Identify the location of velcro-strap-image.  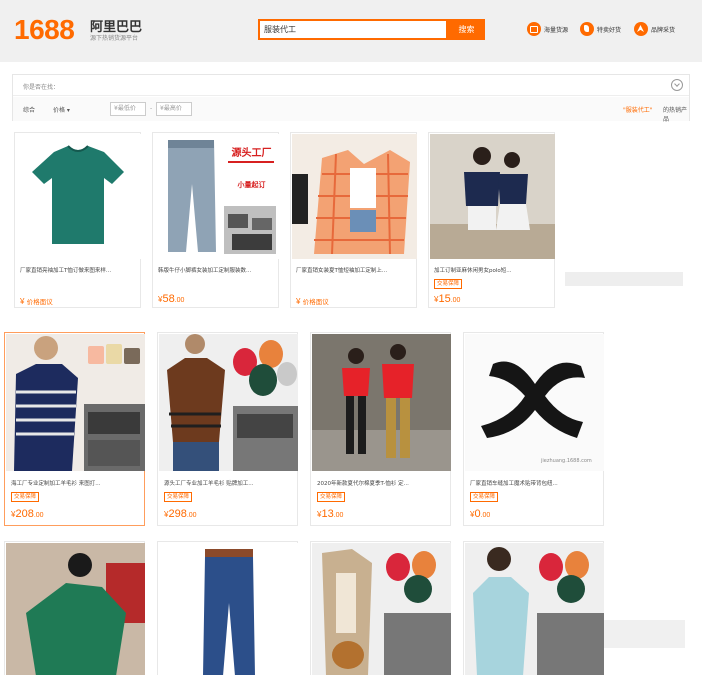
(533, 399).